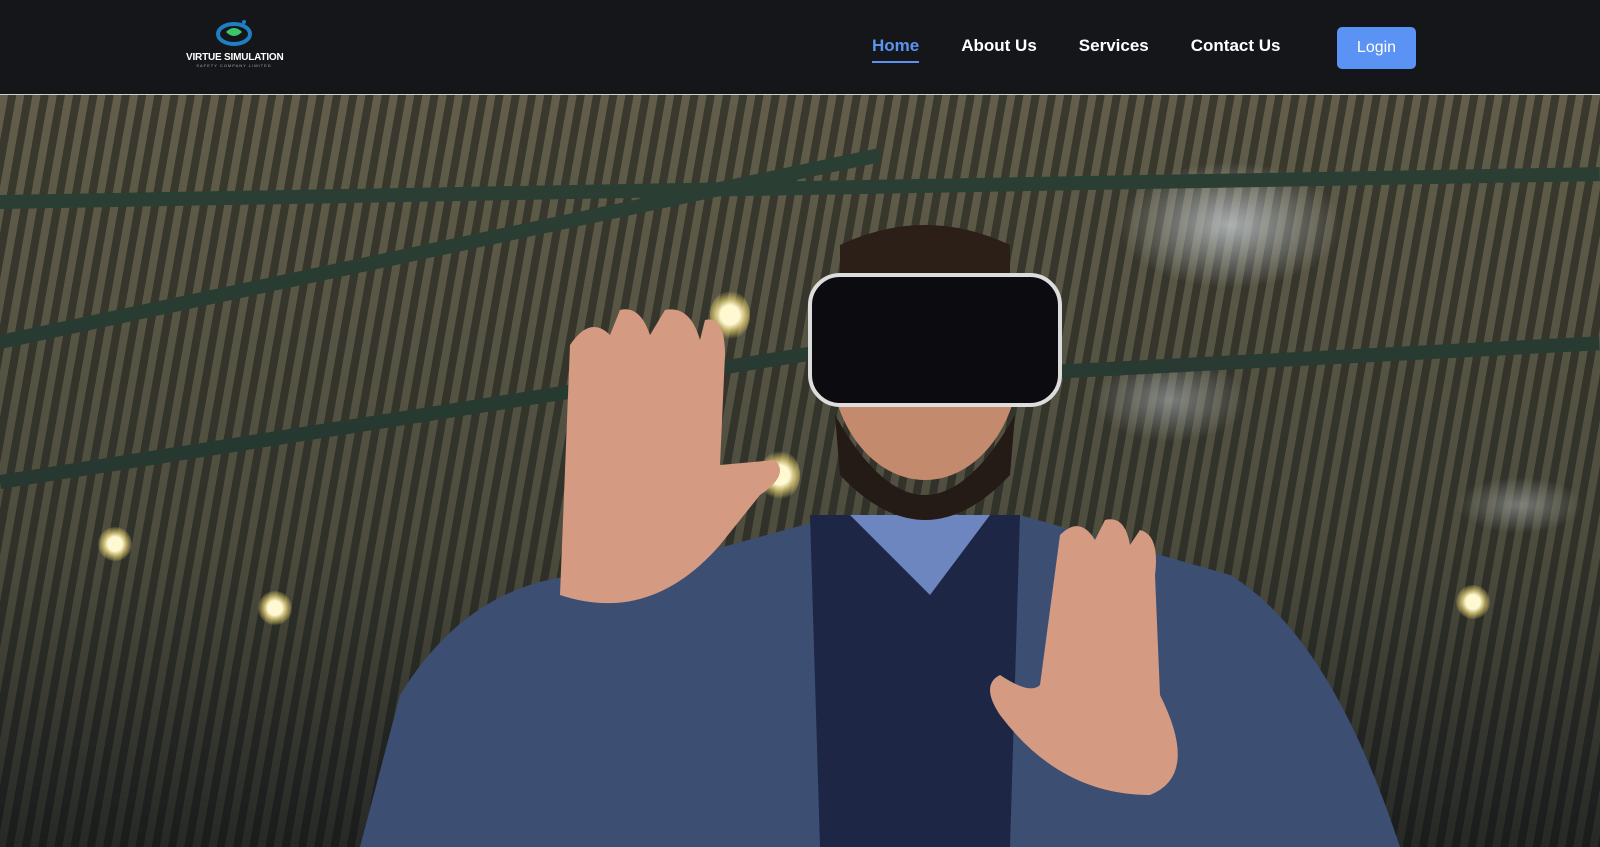 The width and height of the screenshot is (1600, 847). I want to click on main-nav: Home About Us Services Contact Us, so click(1076, 49).